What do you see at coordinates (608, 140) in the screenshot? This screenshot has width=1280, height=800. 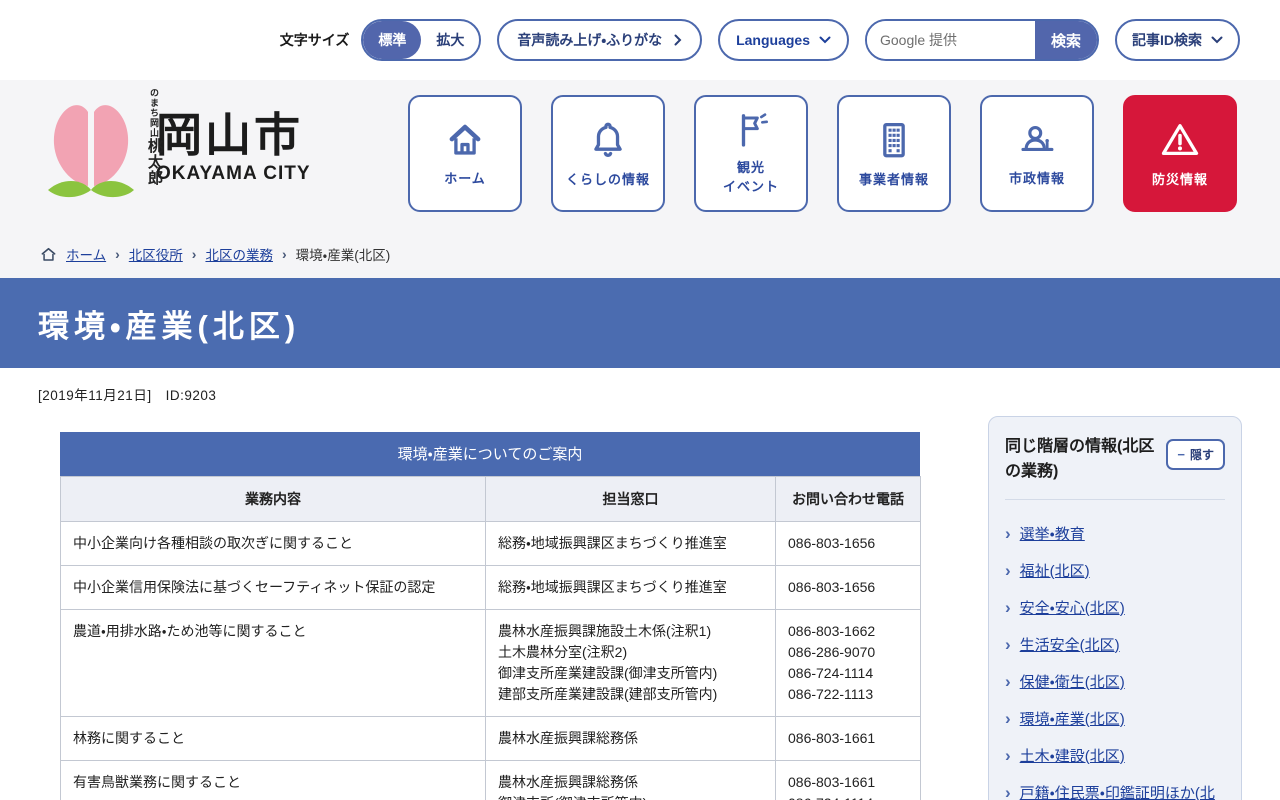 I see `bell-icon` at bounding box center [608, 140].